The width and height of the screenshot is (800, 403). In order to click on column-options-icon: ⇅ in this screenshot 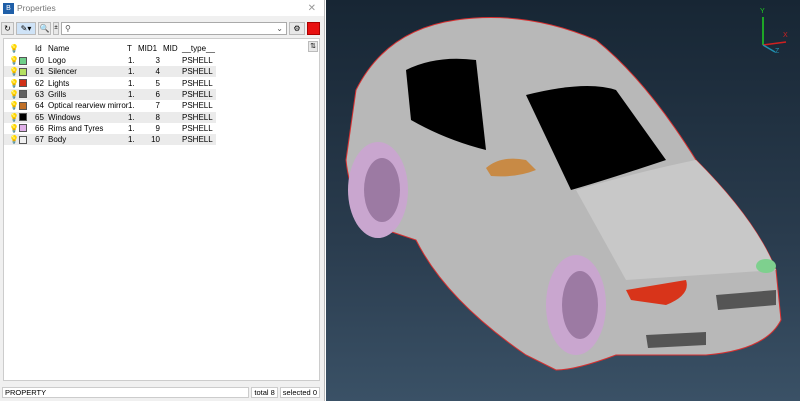, I will do `click(313, 46)`.